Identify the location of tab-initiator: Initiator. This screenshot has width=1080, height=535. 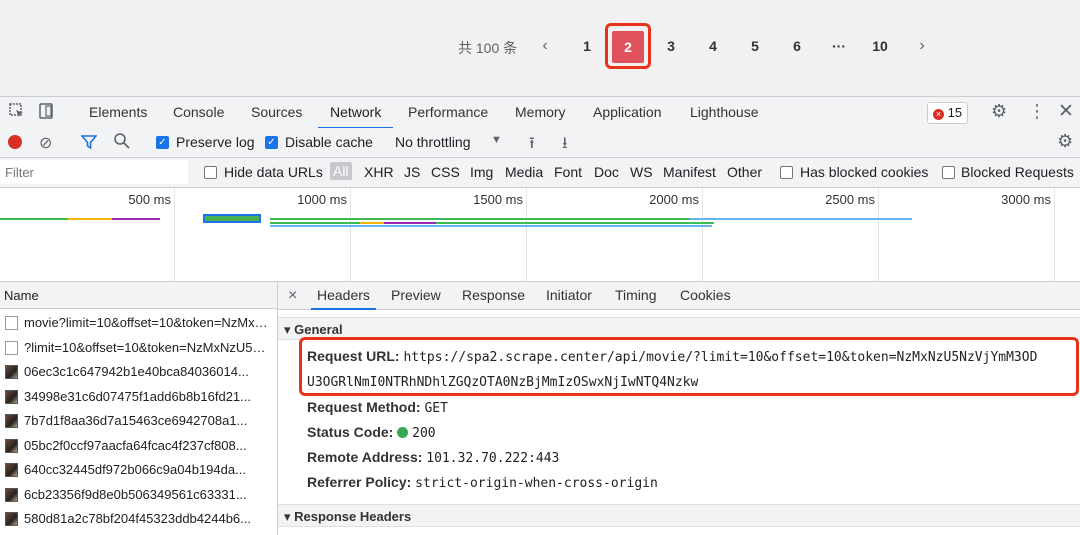
(569, 295).